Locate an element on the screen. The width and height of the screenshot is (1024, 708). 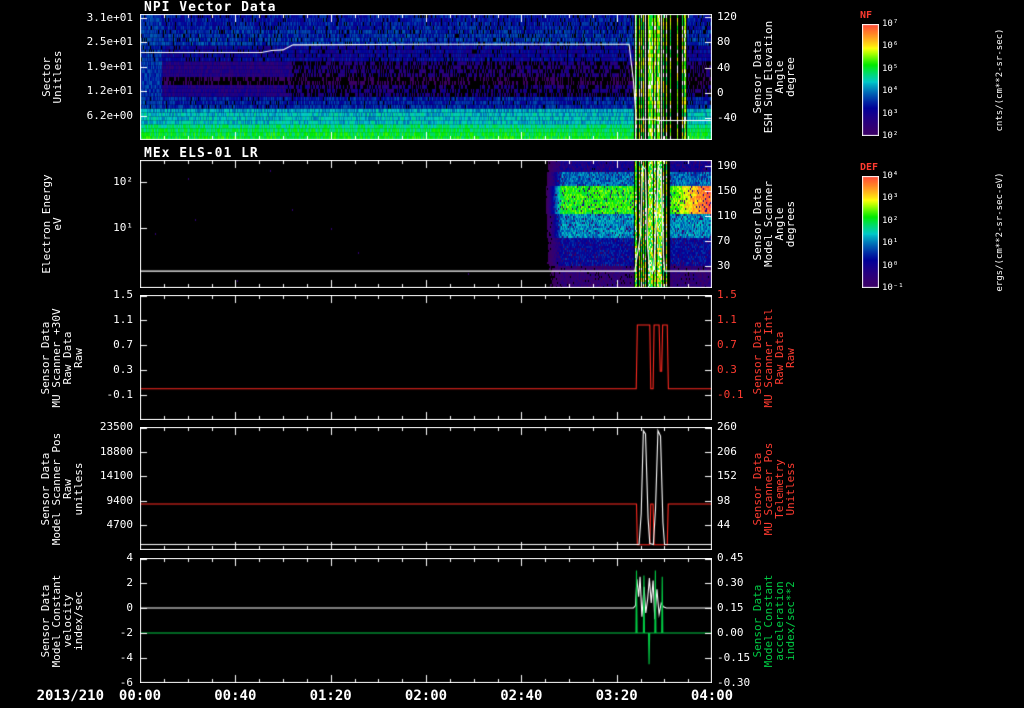
colorbar-def-unit-label: ergs/(cm**2-sr-sec-eV) is located at coordinates (1000, 232).